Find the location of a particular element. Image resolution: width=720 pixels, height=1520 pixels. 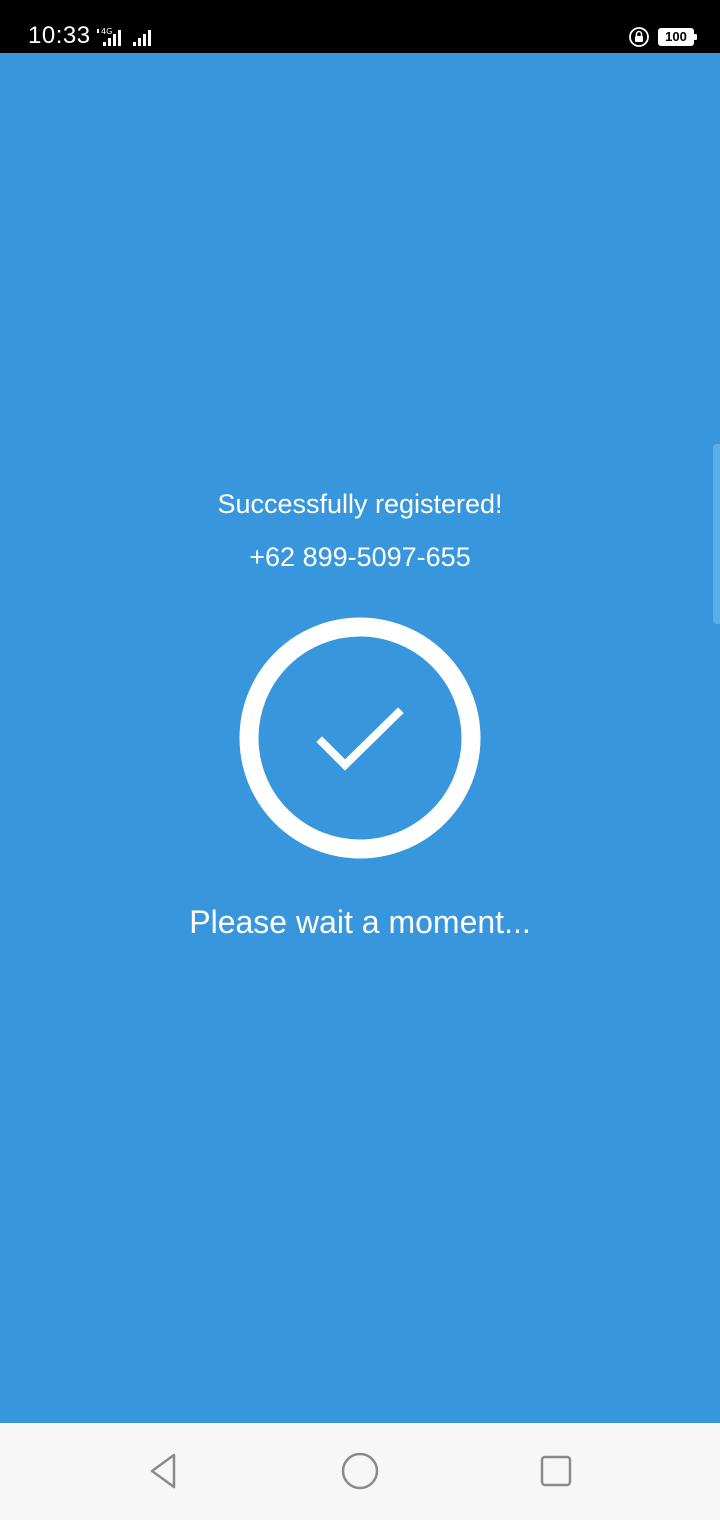

network-type-label: 4G is located at coordinates (106, 31).